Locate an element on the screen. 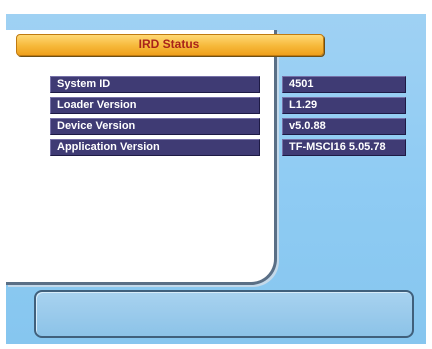 This screenshot has height=349, width=432. loader-version-value: L1.29 is located at coordinates (344, 105).